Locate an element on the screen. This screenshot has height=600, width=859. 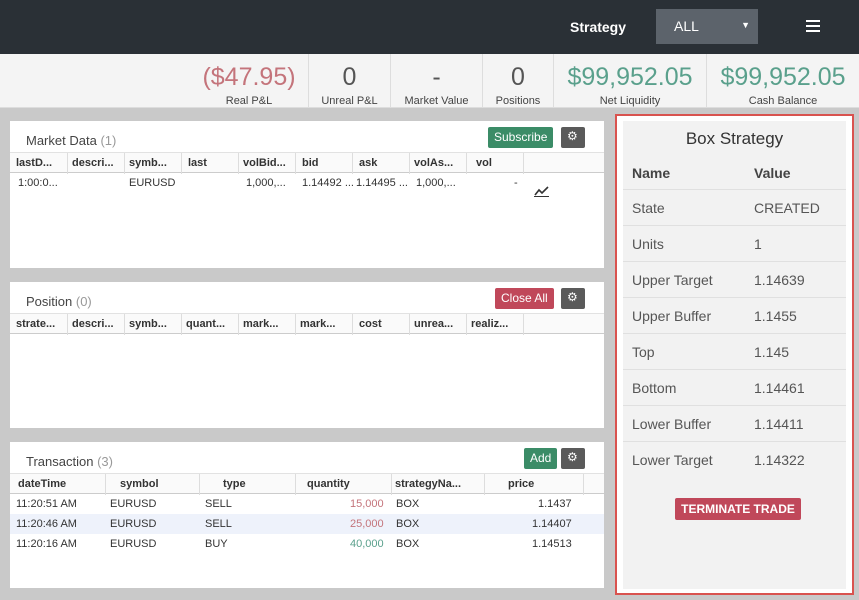
stat-cash-balance: $99,952.05 Cash Balance is located at coordinates (782, 81).